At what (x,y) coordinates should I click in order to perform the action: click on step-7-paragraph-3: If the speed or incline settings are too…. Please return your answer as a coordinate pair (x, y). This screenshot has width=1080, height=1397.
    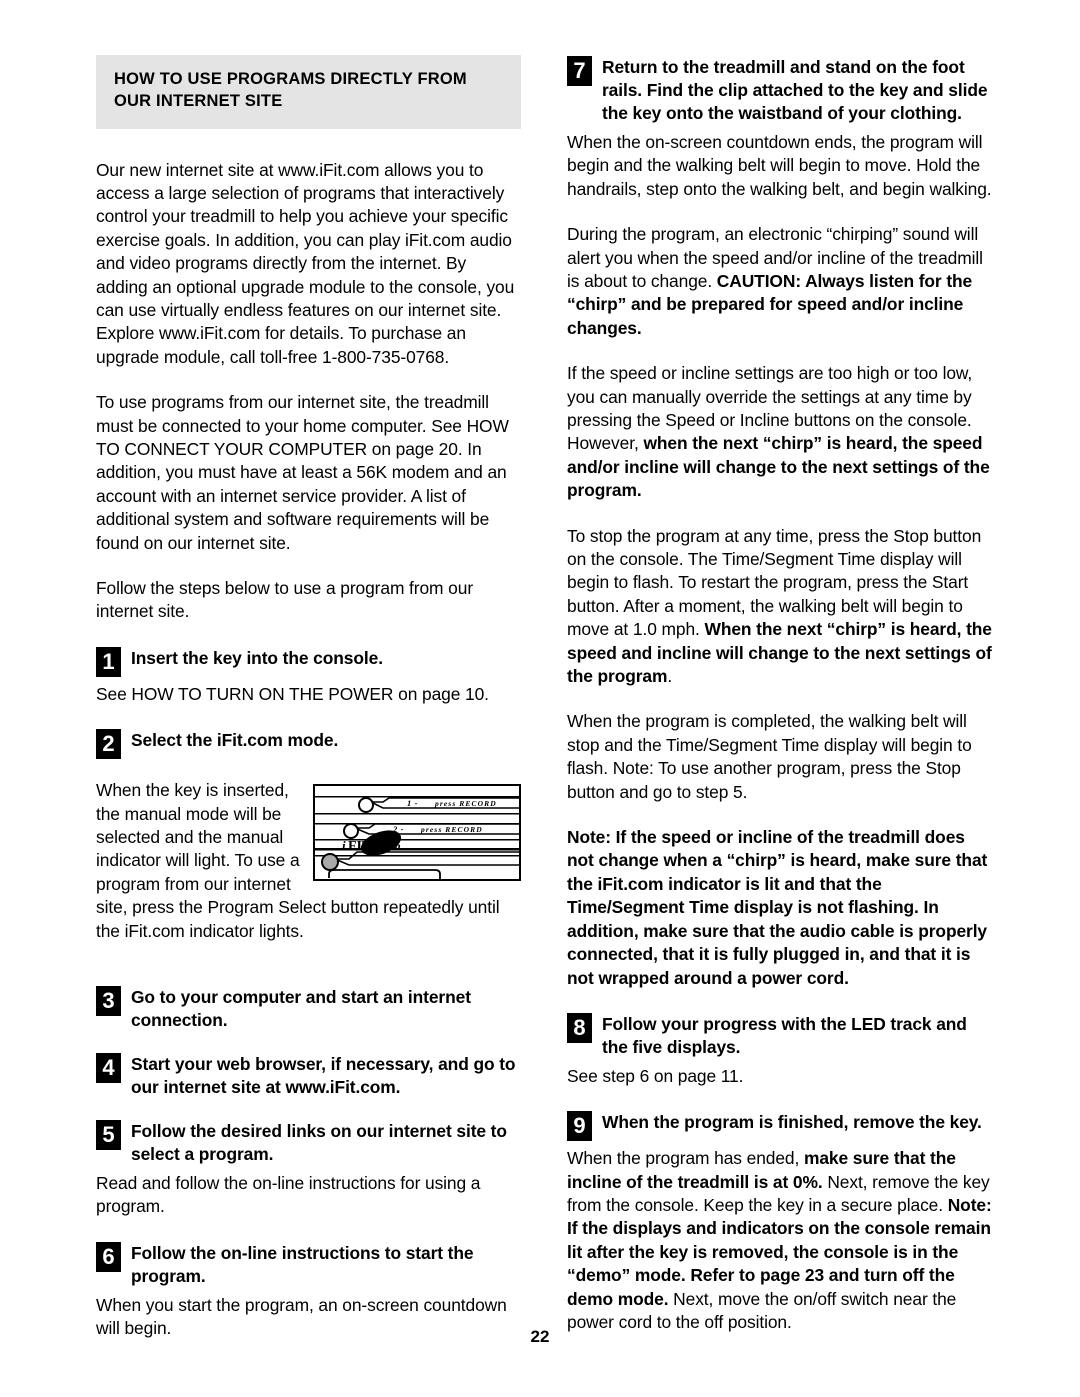
    Looking at the image, I should click on (779, 432).